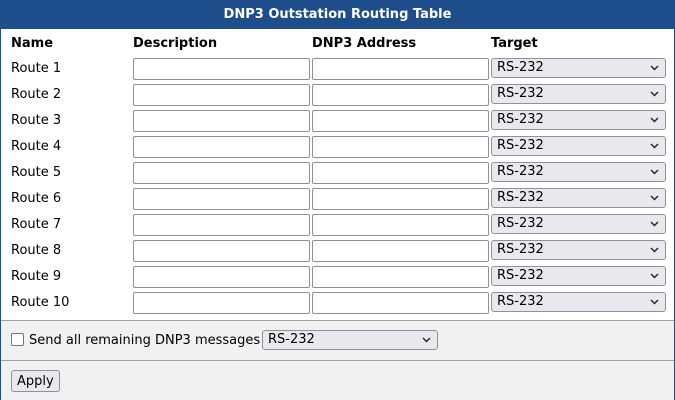 This screenshot has height=400, width=675. Describe the element at coordinates (337, 380) in the screenshot. I see `actions-section: Apply` at that location.